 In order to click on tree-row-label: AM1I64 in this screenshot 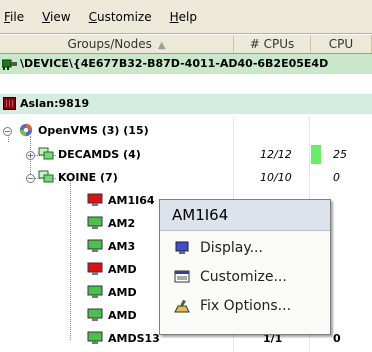, I will do `click(131, 200)`.